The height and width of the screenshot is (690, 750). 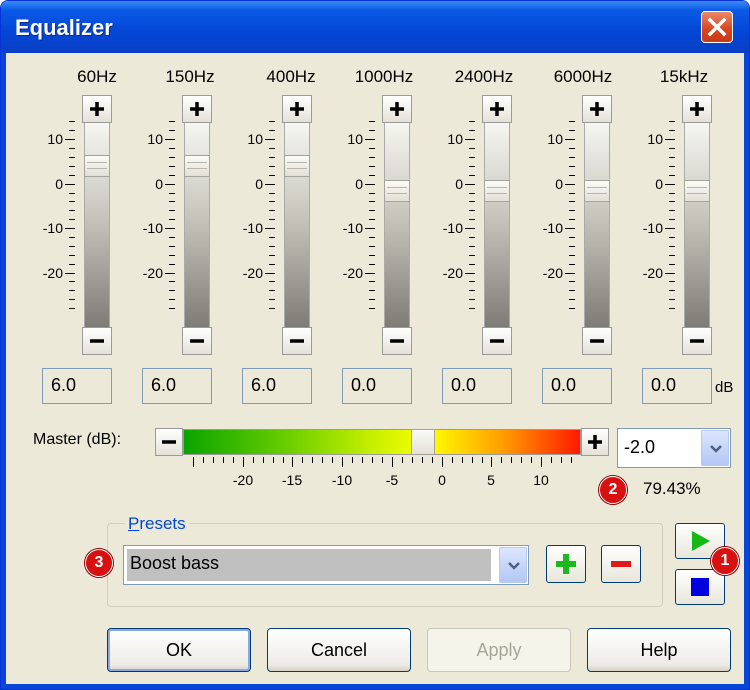 What do you see at coordinates (677, 386) in the screenshot?
I see `band-value-field-15khz: 0.0` at bounding box center [677, 386].